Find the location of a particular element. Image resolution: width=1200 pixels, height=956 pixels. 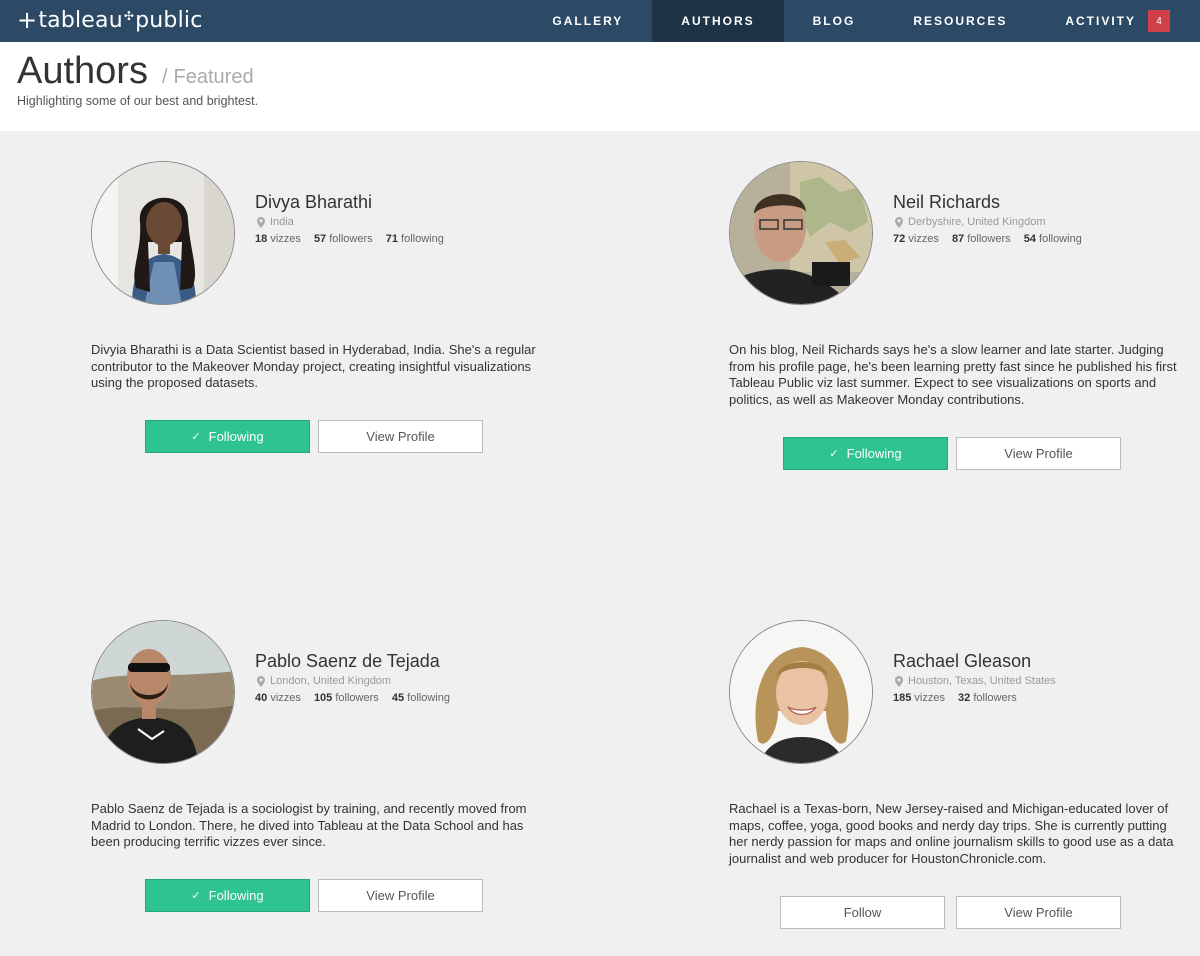

nav-authors: AUTHORS is located at coordinates (718, 21).